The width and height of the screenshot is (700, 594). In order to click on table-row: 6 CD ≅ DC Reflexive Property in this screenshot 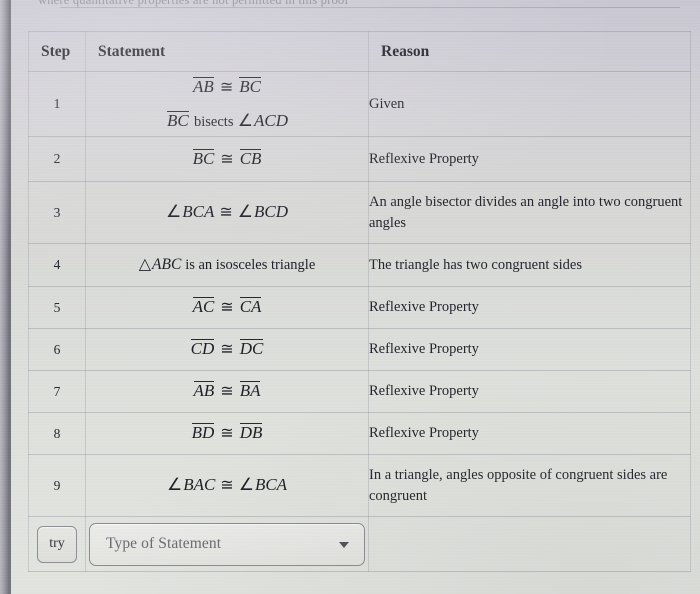, I will do `click(359, 349)`.